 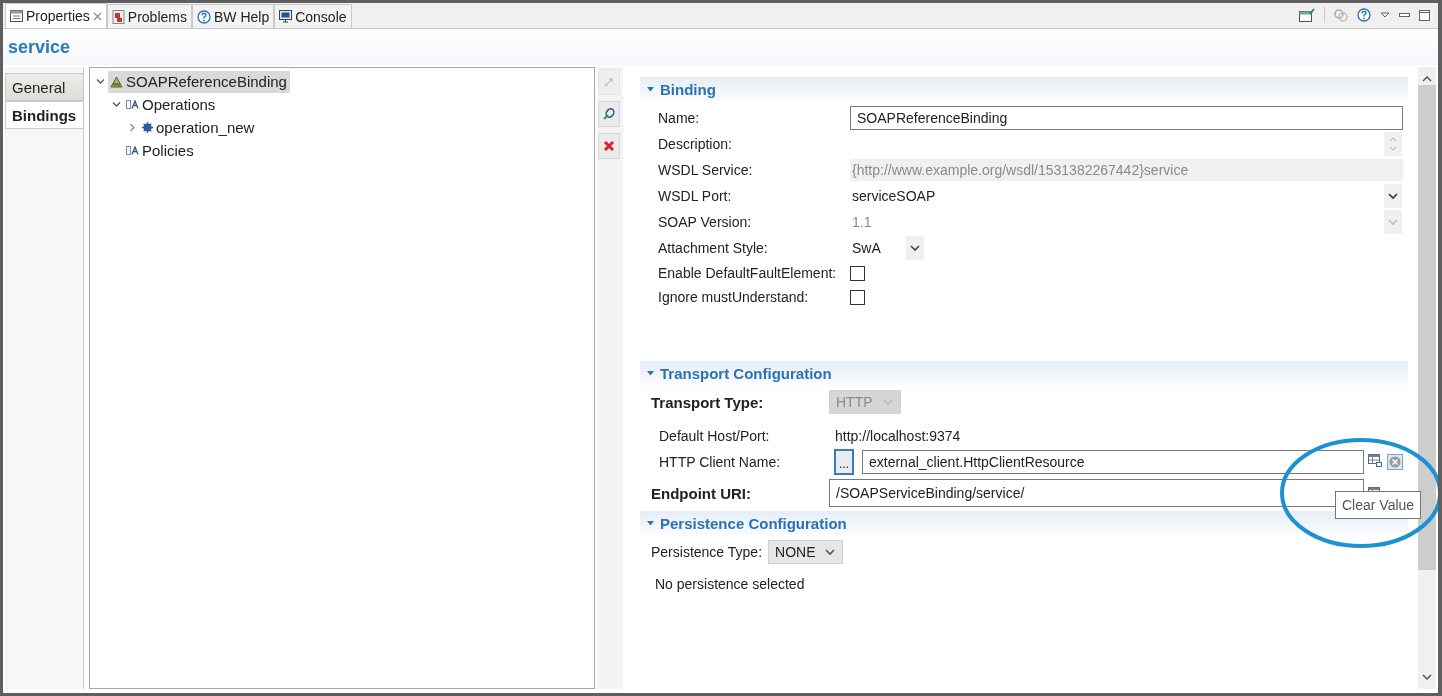 What do you see at coordinates (695, 144) in the screenshot?
I see `field-label: Description:` at bounding box center [695, 144].